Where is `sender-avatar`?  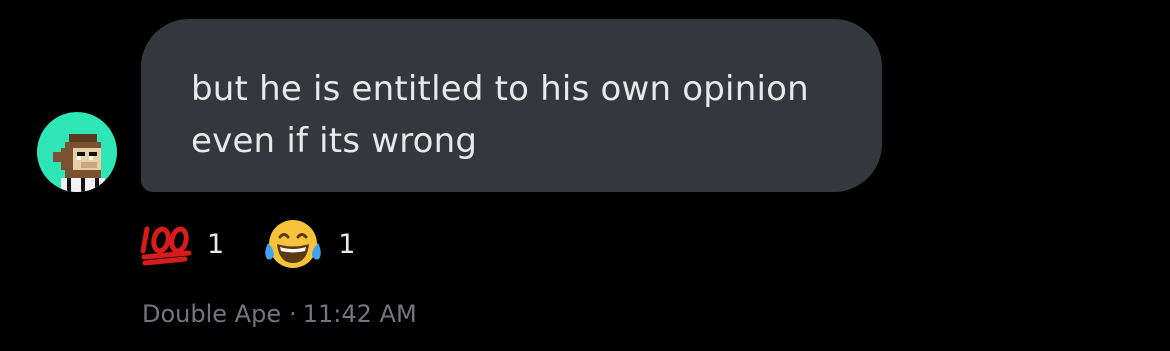 sender-avatar is located at coordinates (77, 152).